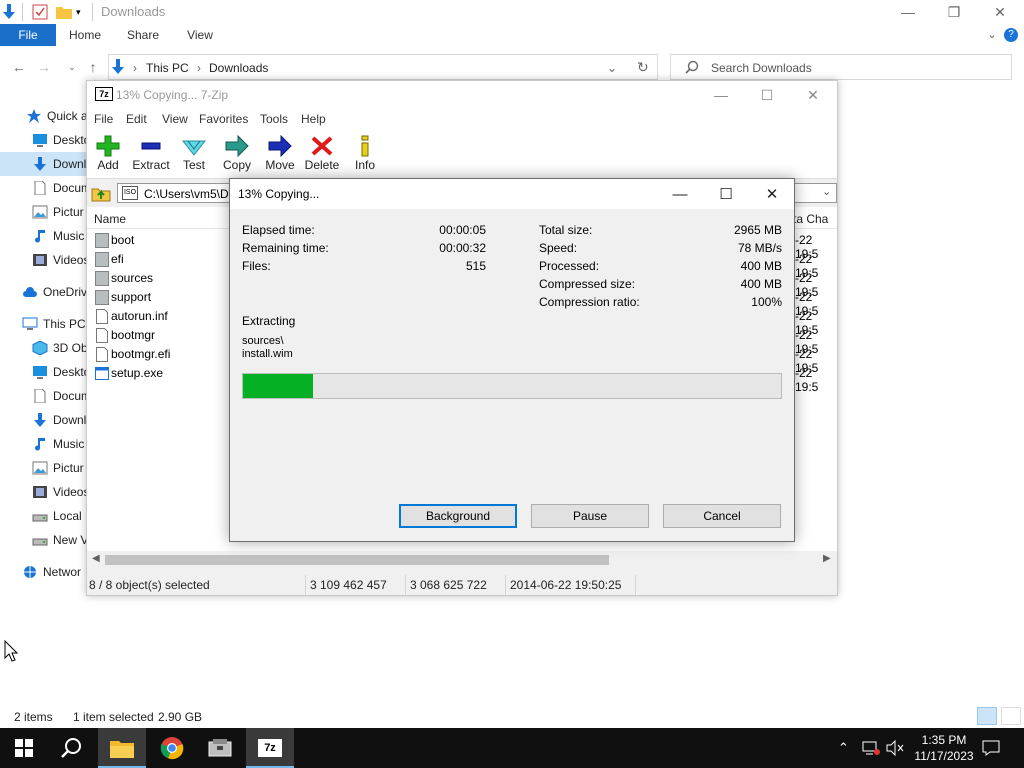  I want to click on tab-view: View, so click(200, 35).